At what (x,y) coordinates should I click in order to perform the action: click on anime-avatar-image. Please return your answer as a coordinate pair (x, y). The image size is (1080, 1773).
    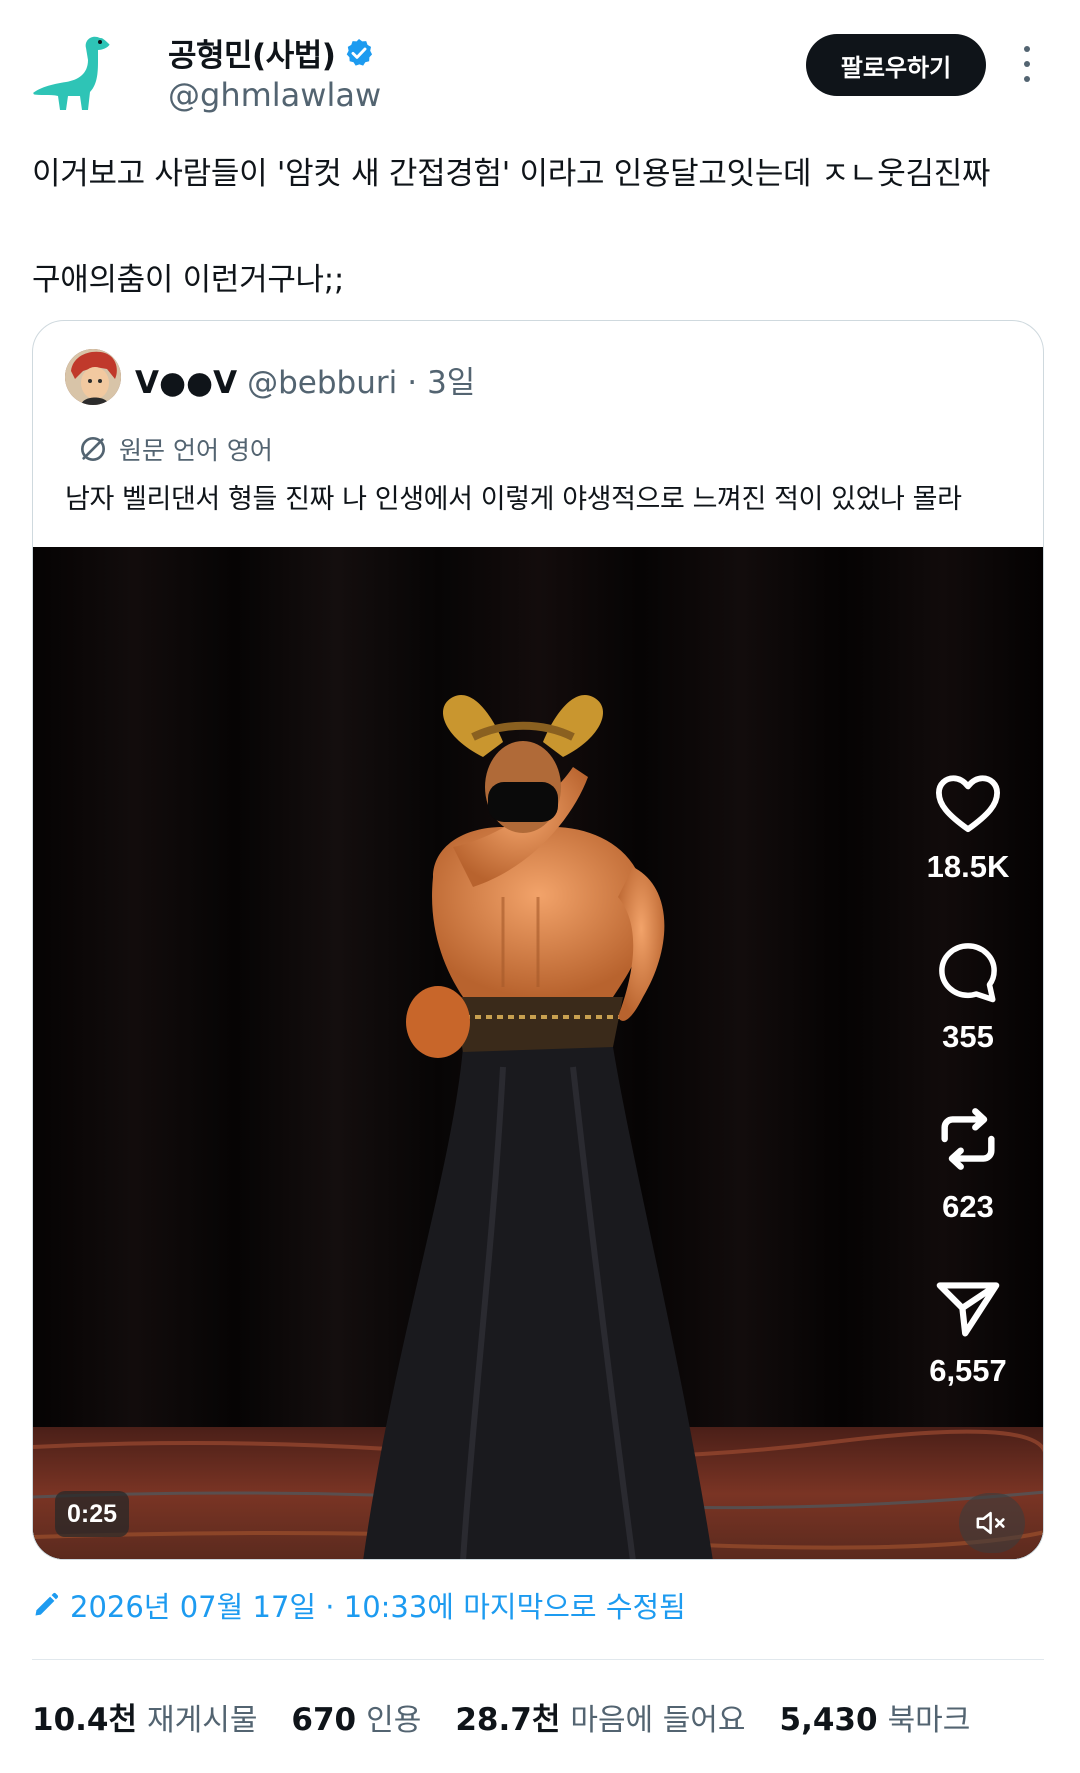
    Looking at the image, I should click on (93, 377).